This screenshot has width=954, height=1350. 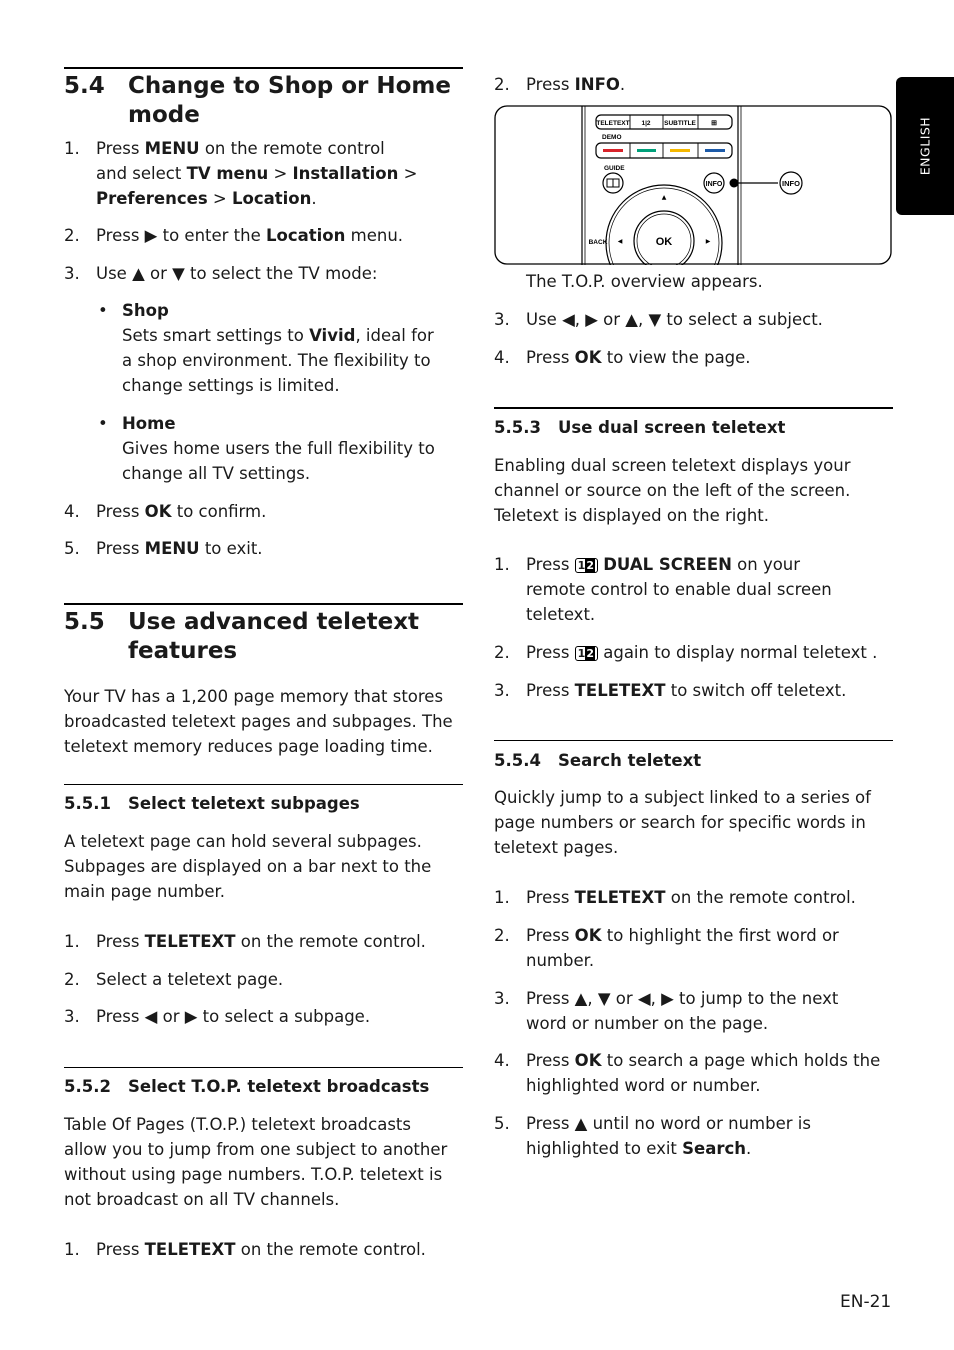 What do you see at coordinates (179, 548) in the screenshot?
I see `list-text: Press MENU to exit.` at bounding box center [179, 548].